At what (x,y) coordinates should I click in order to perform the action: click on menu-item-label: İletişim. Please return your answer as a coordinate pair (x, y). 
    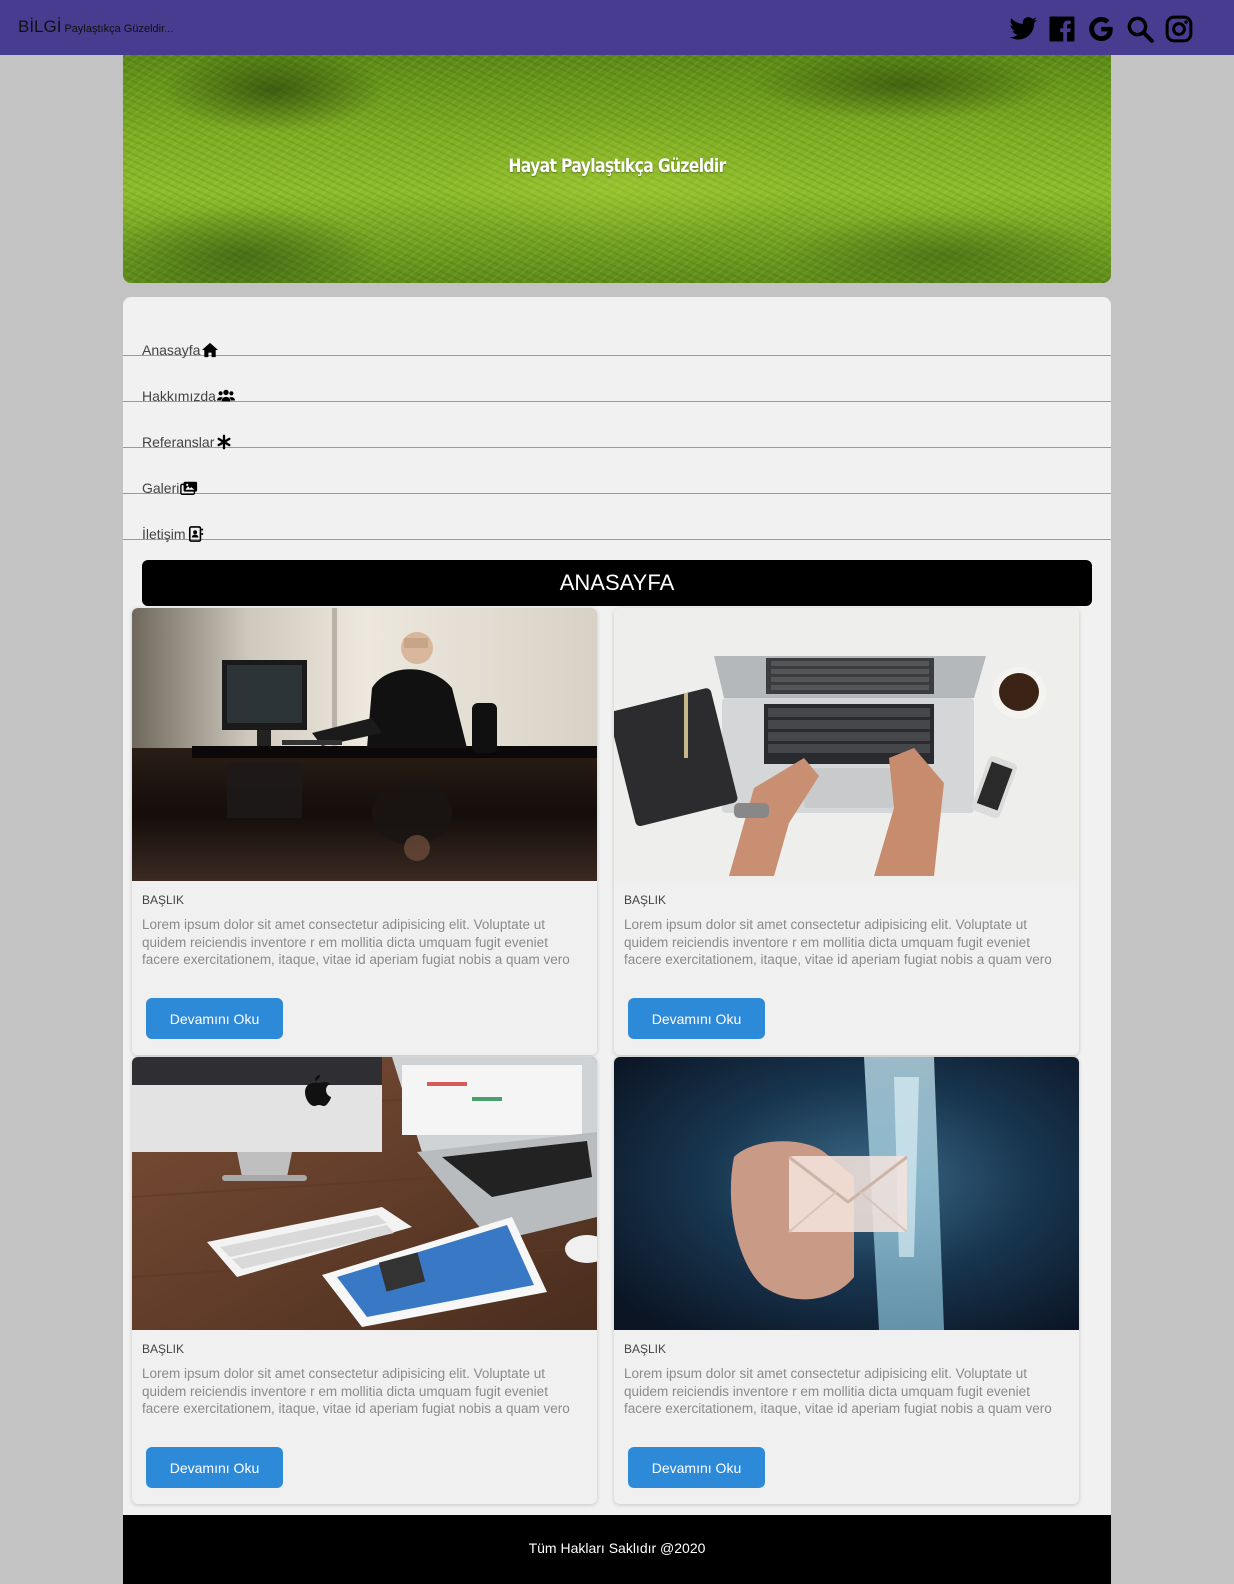
    Looking at the image, I should click on (164, 534).